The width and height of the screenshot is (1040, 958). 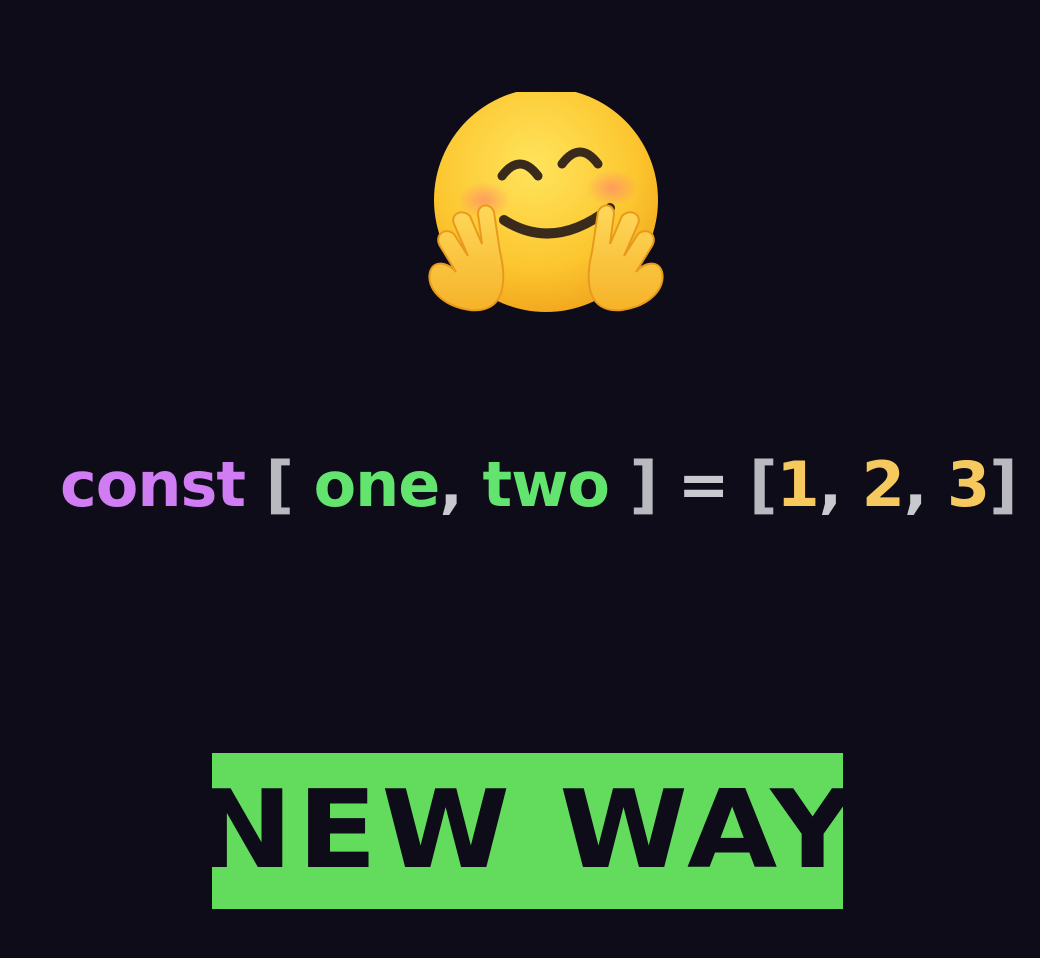 What do you see at coordinates (968, 484) in the screenshot?
I see `number-3: 3` at bounding box center [968, 484].